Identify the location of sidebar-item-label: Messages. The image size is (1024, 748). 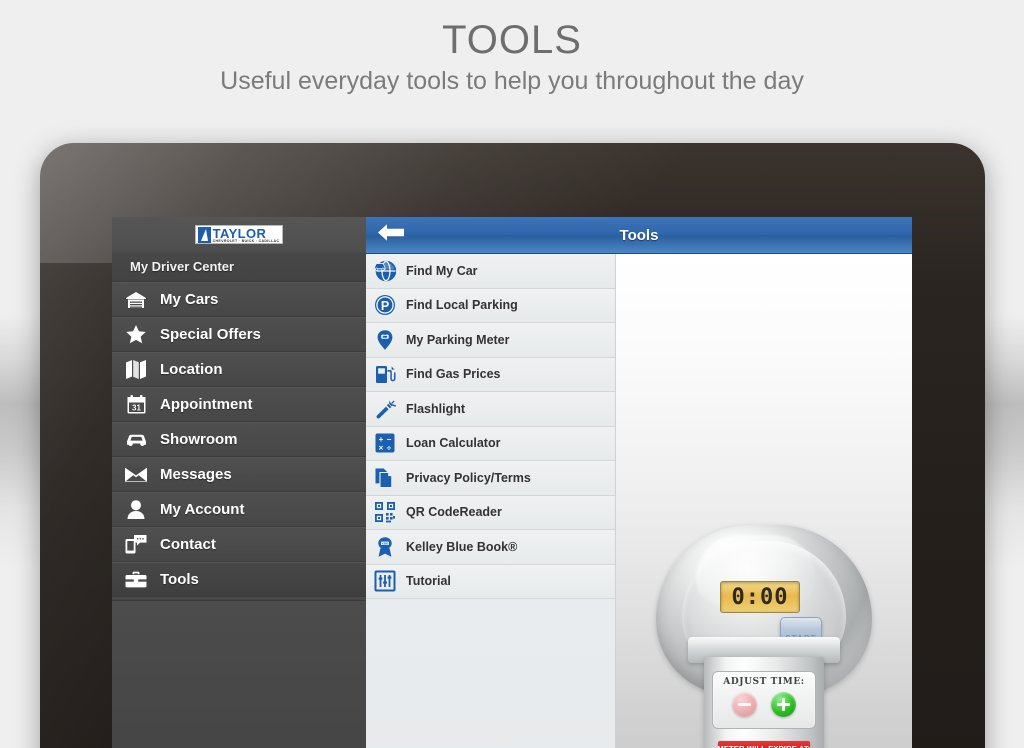
(196, 474).